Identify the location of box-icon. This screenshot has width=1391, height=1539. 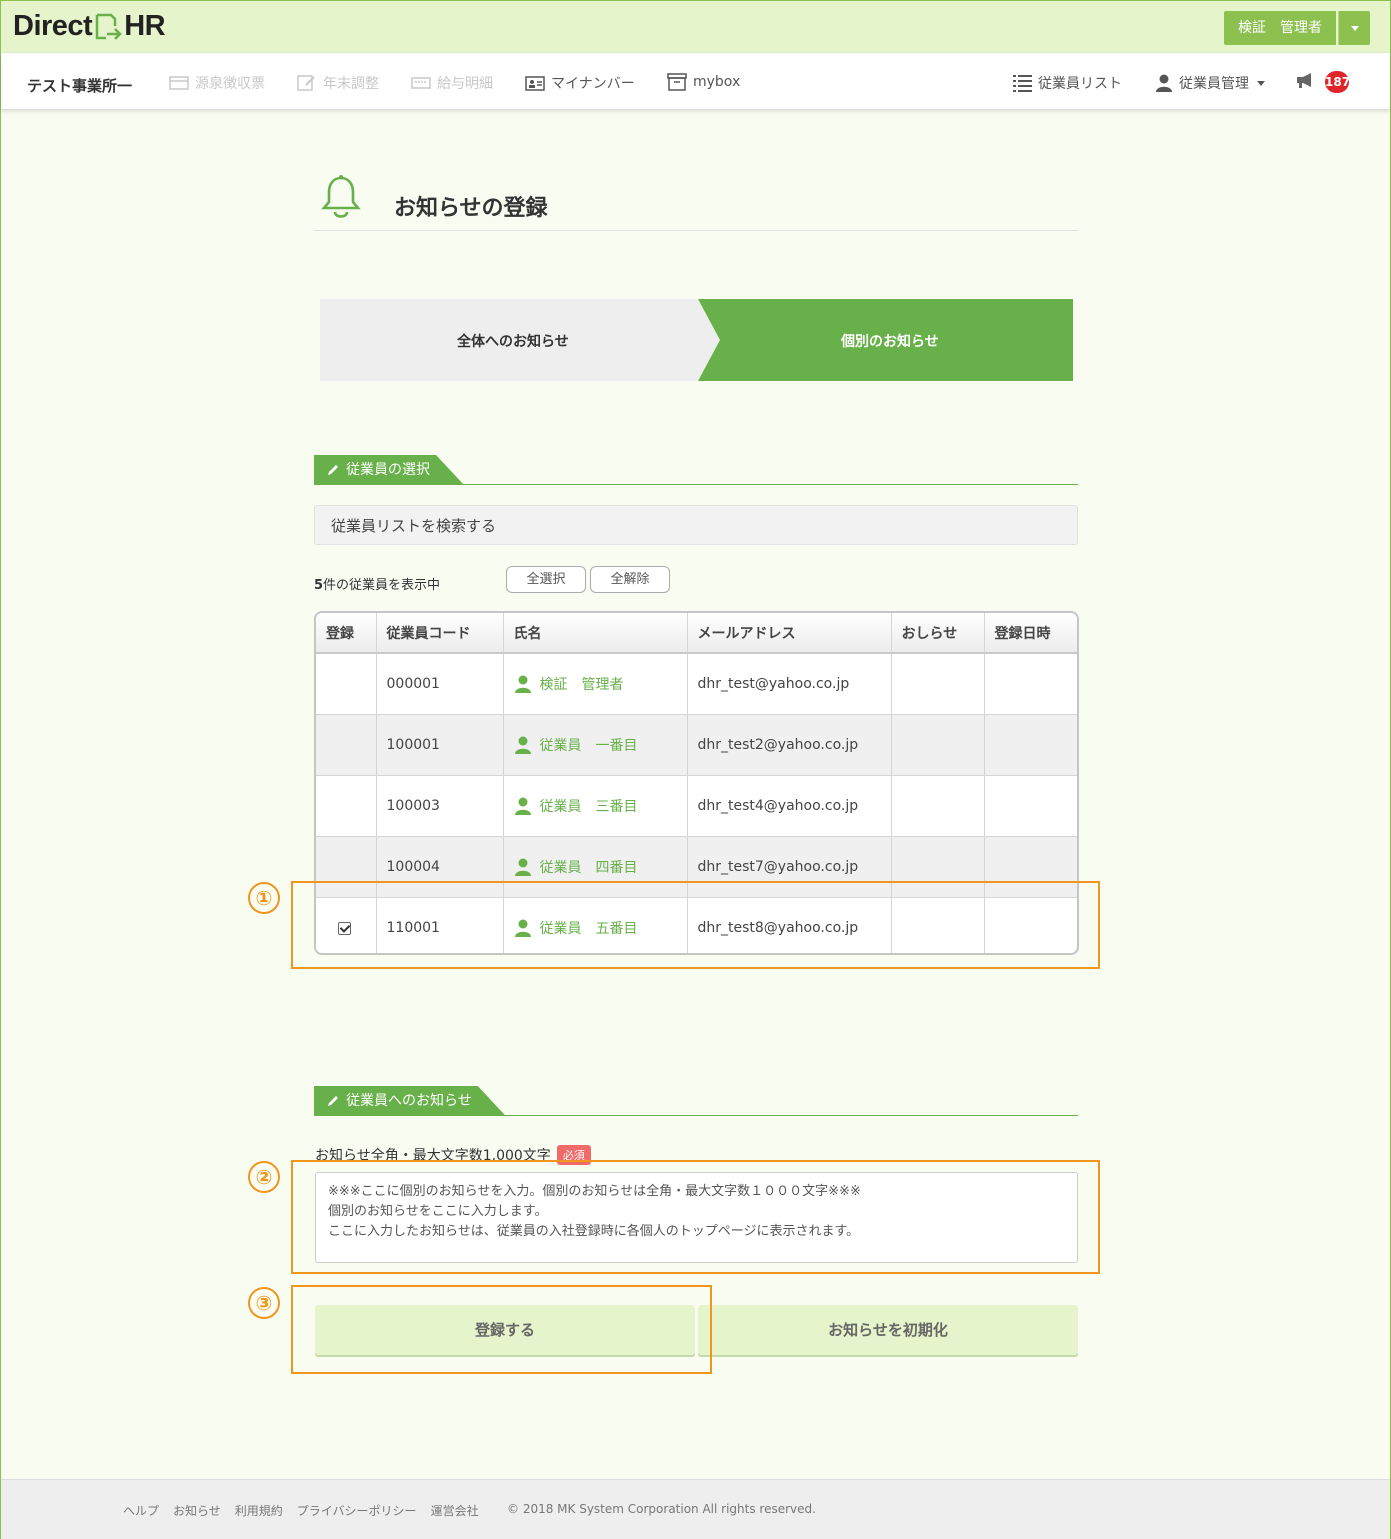
(677, 82).